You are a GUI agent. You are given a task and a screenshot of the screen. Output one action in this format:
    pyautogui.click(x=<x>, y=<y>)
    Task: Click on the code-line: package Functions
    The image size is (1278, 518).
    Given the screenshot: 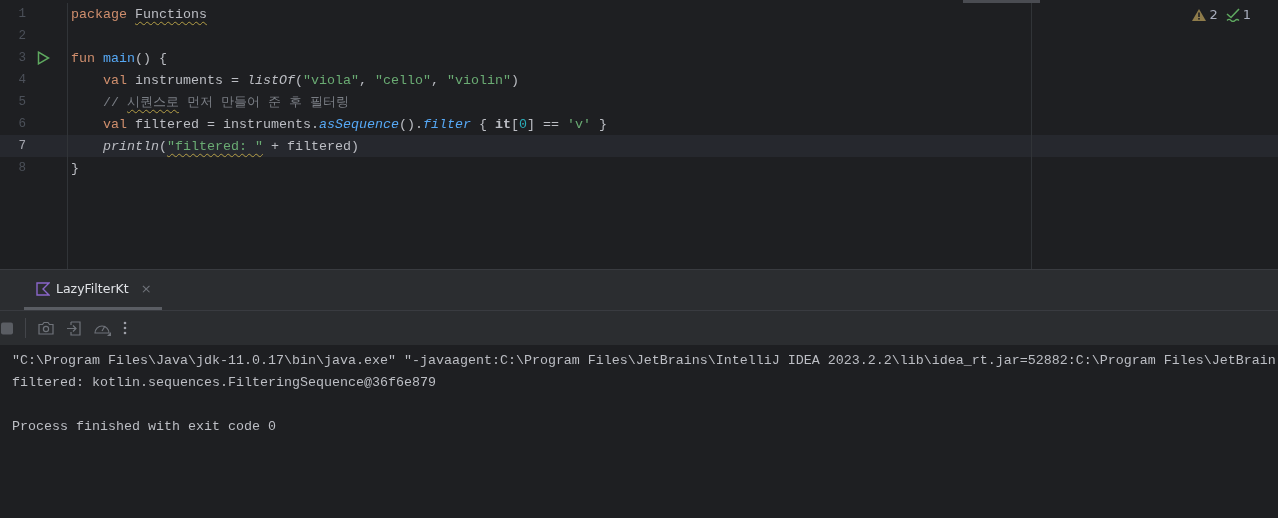 What is the action you would take?
    pyautogui.click(x=139, y=14)
    